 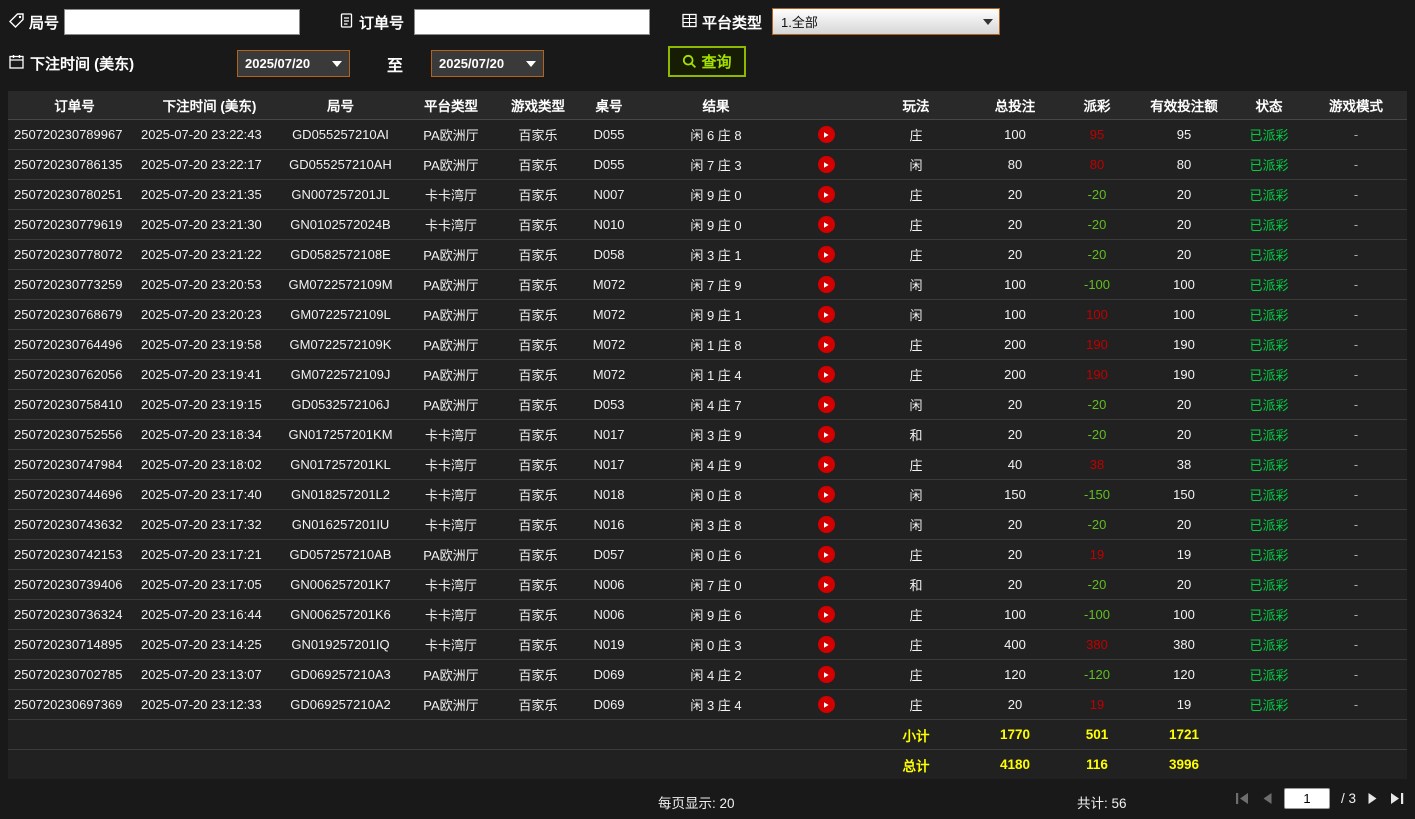 What do you see at coordinates (487, 63) in the screenshot?
I see `date-to-picker: 2025/07/20` at bounding box center [487, 63].